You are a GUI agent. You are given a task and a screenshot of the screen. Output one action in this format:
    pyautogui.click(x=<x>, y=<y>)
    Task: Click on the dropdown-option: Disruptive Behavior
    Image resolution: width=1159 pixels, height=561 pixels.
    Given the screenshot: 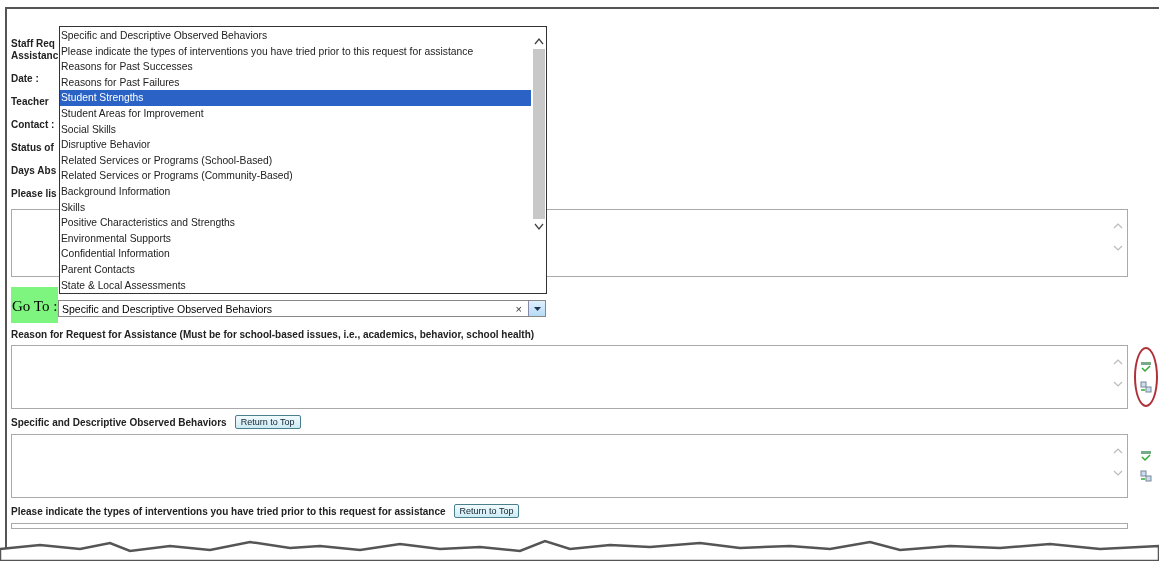 What is the action you would take?
    pyautogui.click(x=295, y=145)
    